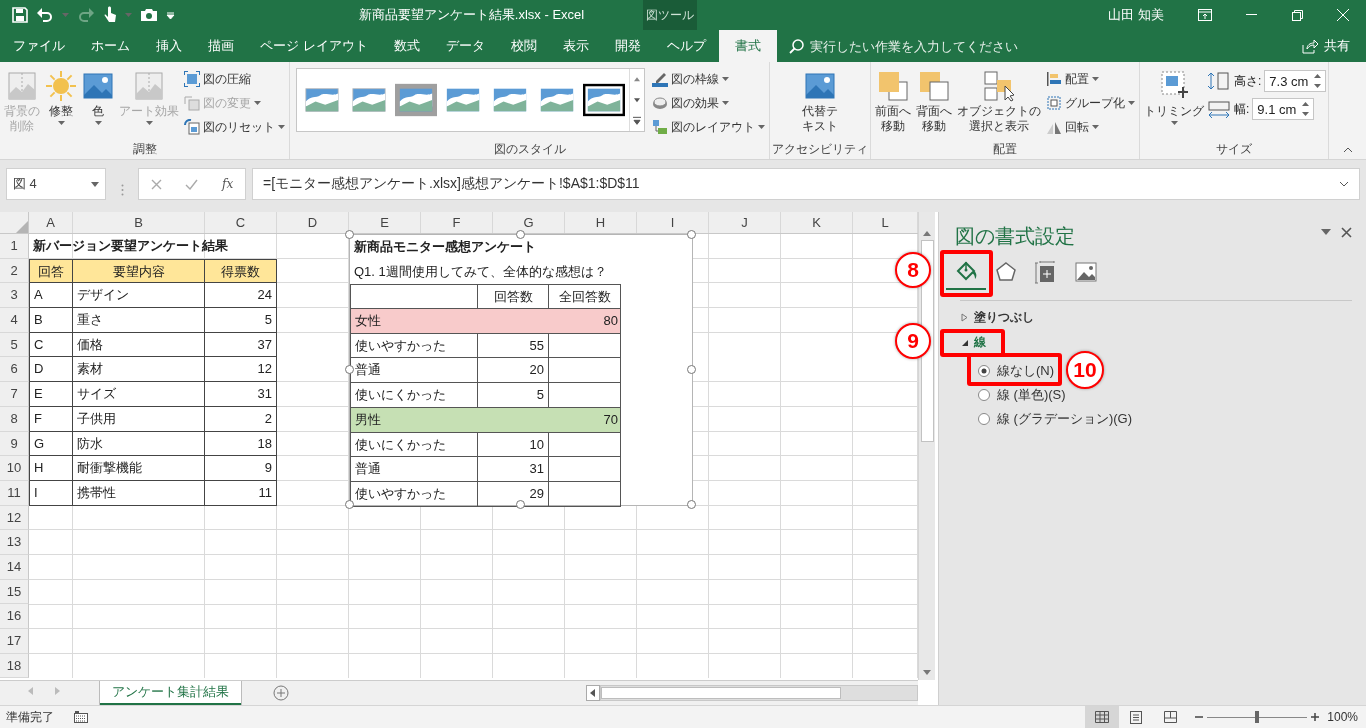  Describe the element at coordinates (1199, 717) in the screenshot. I see `zoom-out-icon` at that location.